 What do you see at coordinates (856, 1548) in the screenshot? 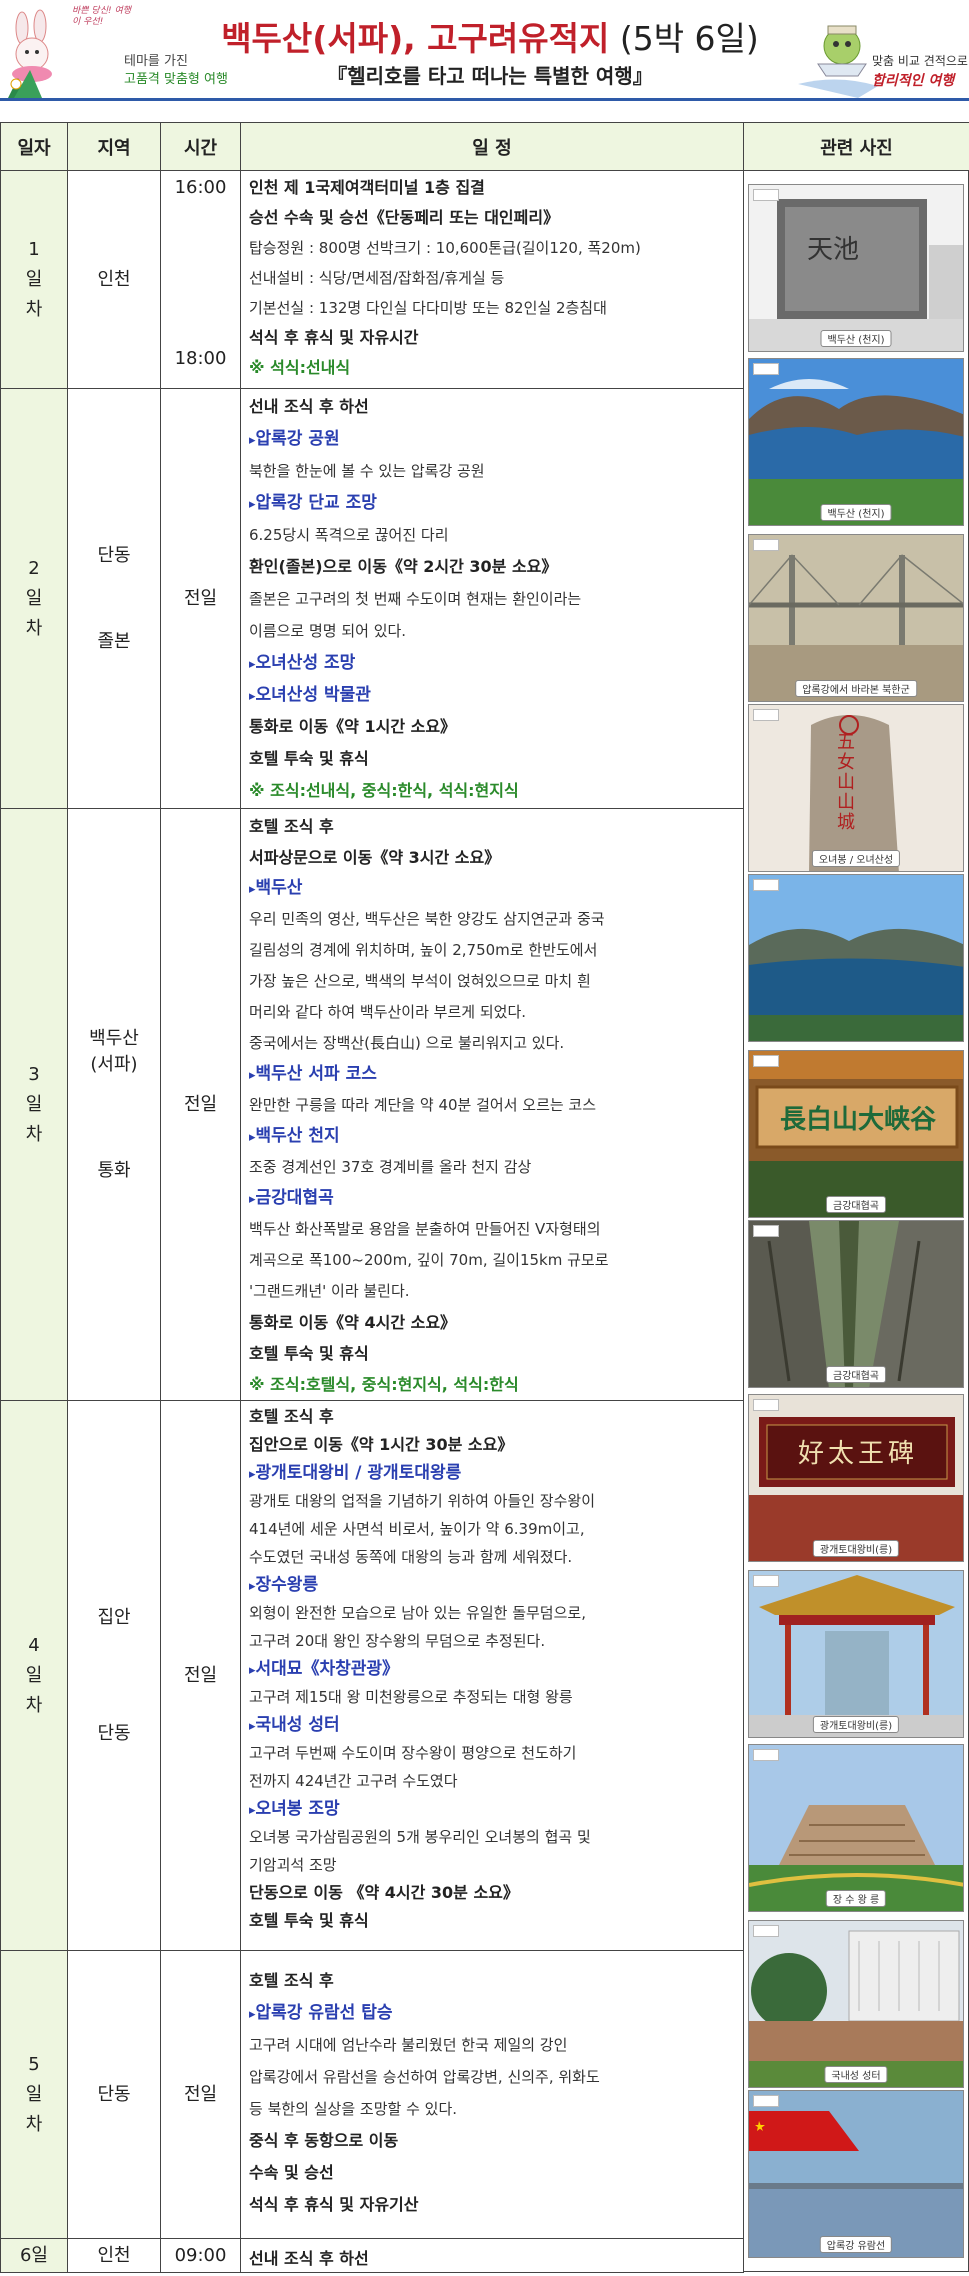
I see `photo-caption: 광개토대왕비(릉)` at bounding box center [856, 1548].